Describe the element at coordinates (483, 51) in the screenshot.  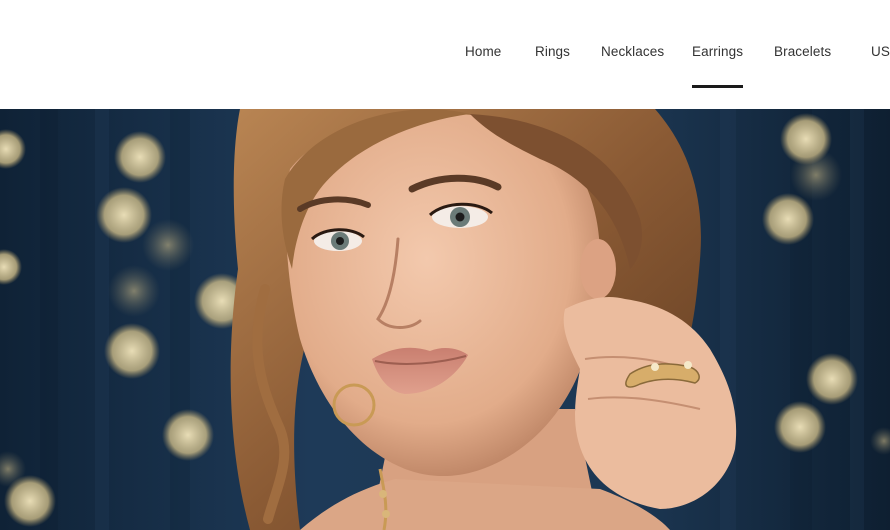
I see `nav-home: Home` at that location.